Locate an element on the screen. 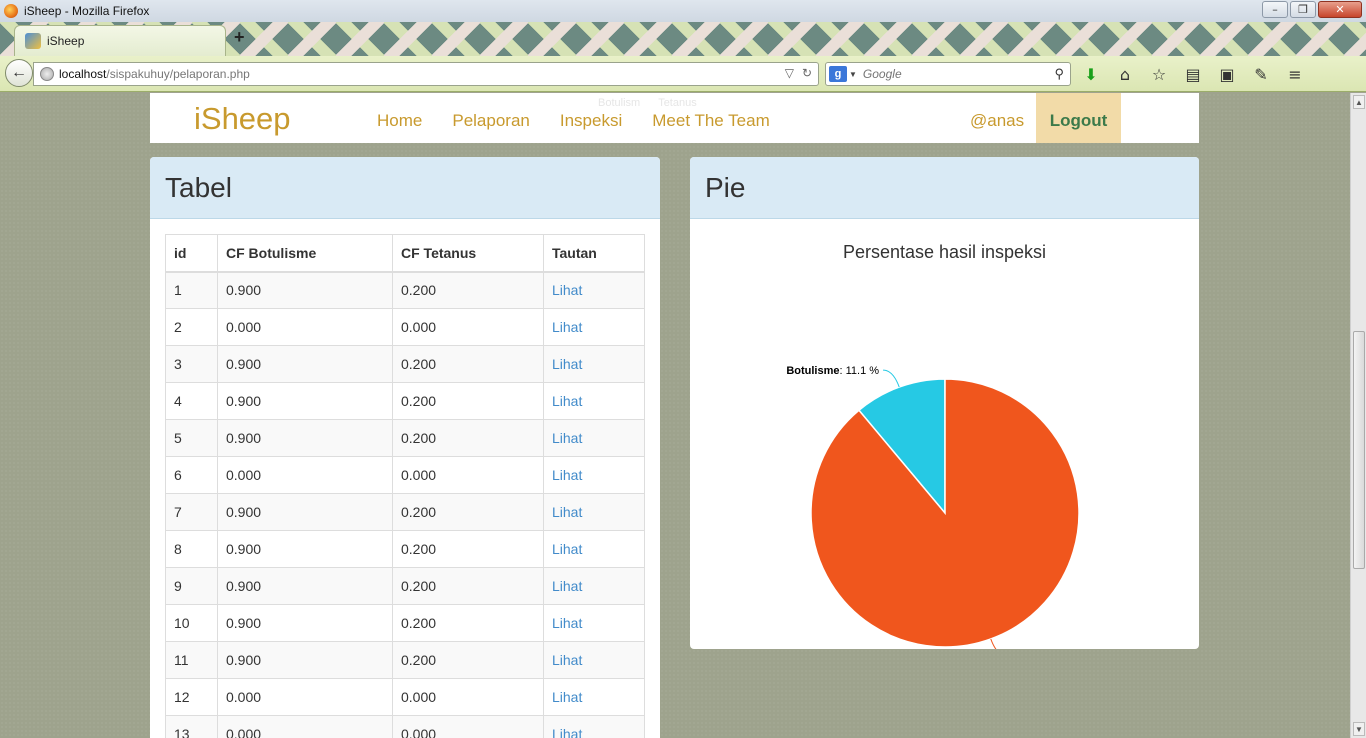  search-input is located at coordinates (952, 74).